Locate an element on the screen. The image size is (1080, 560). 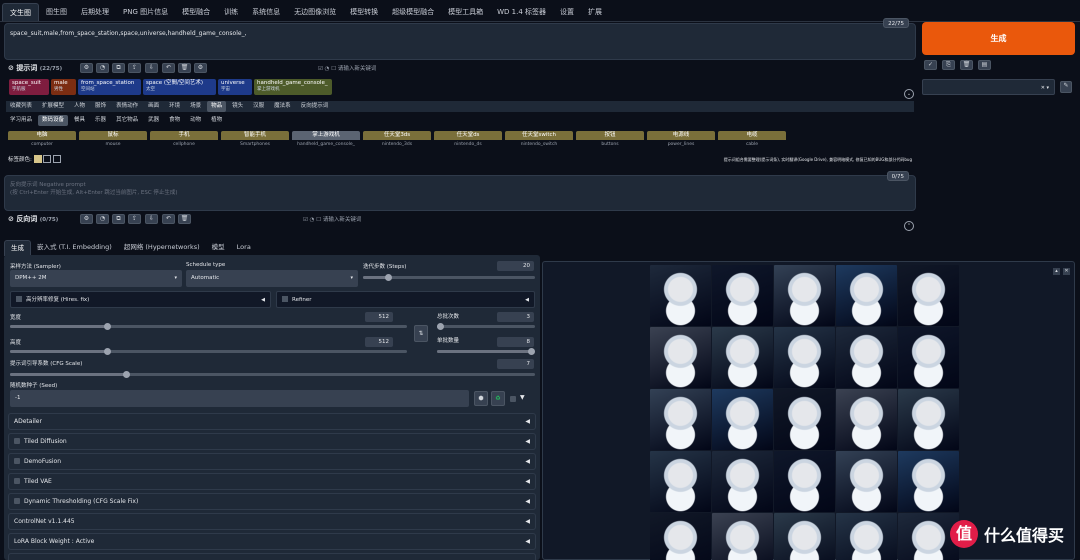
lora-block-weight-accordion: LoRA Block Weight : Active ◀ is located at coordinates (272, 541).